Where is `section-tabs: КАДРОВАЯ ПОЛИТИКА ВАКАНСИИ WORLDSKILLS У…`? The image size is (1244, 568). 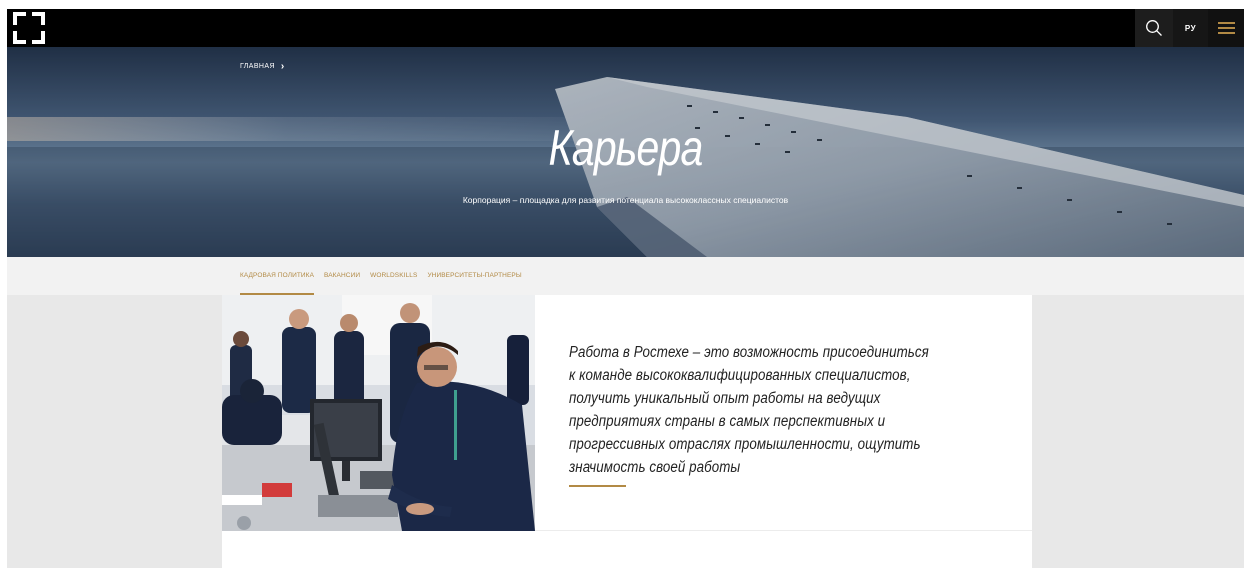 section-tabs: КАДРОВАЯ ПОЛИТИКА ВАКАНСИИ WORLDSKILLS У… is located at coordinates (625, 276).